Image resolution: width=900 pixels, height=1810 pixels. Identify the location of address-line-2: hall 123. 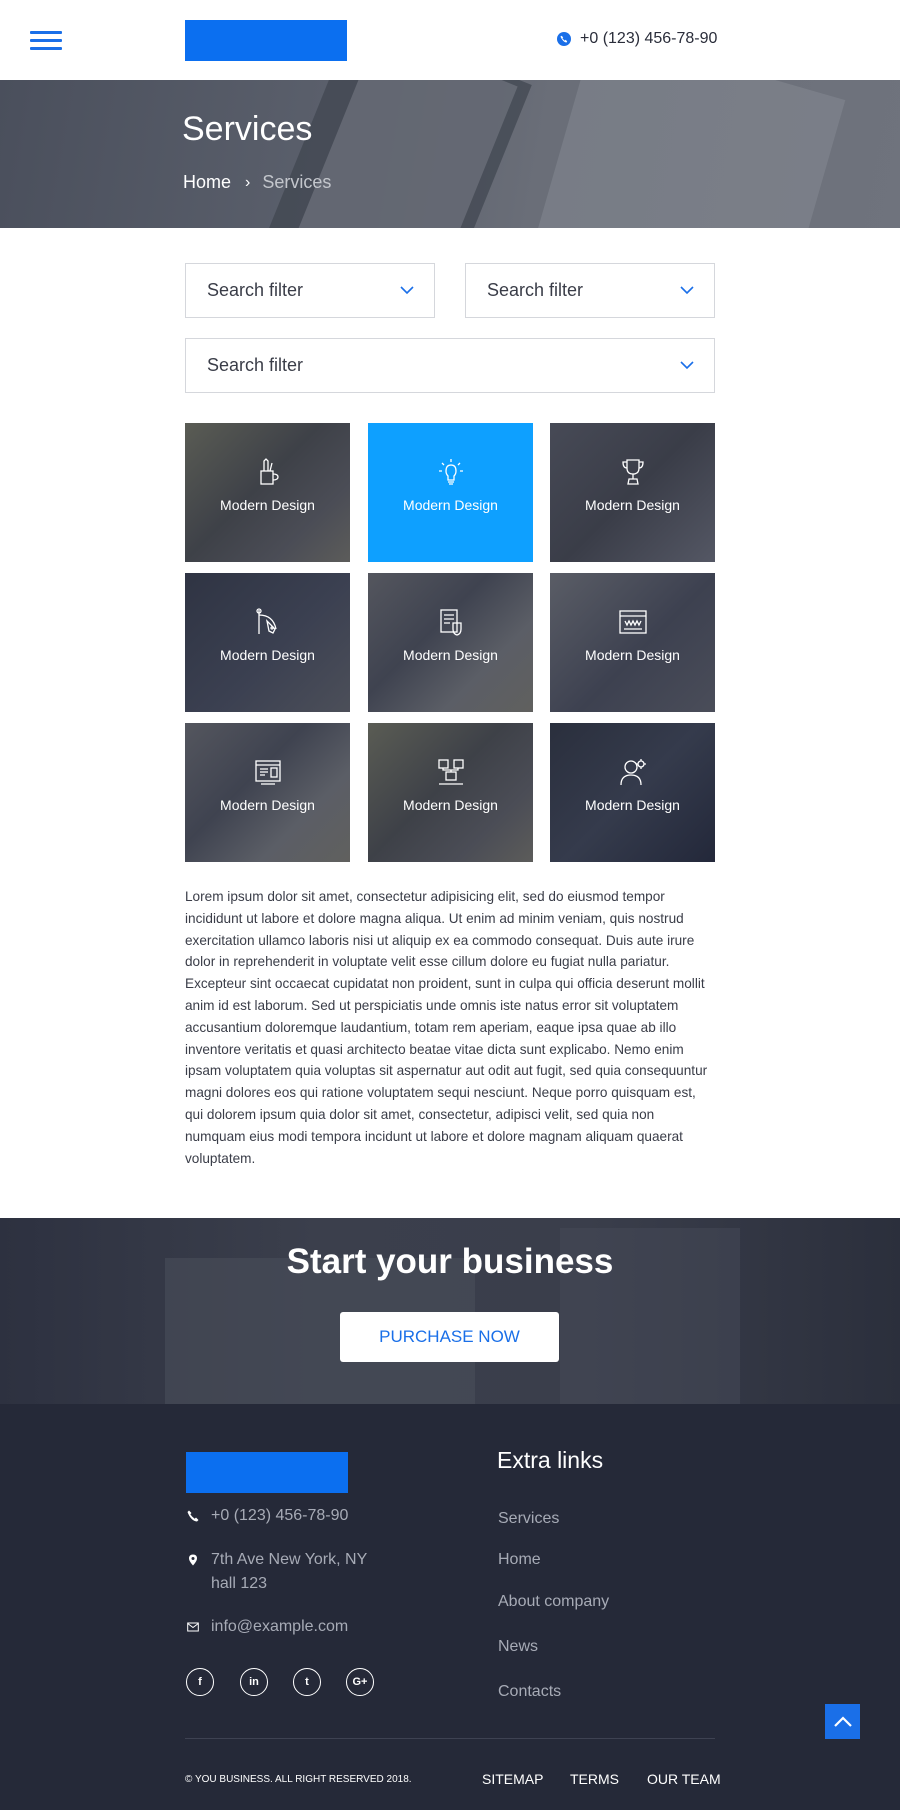
(239, 1583).